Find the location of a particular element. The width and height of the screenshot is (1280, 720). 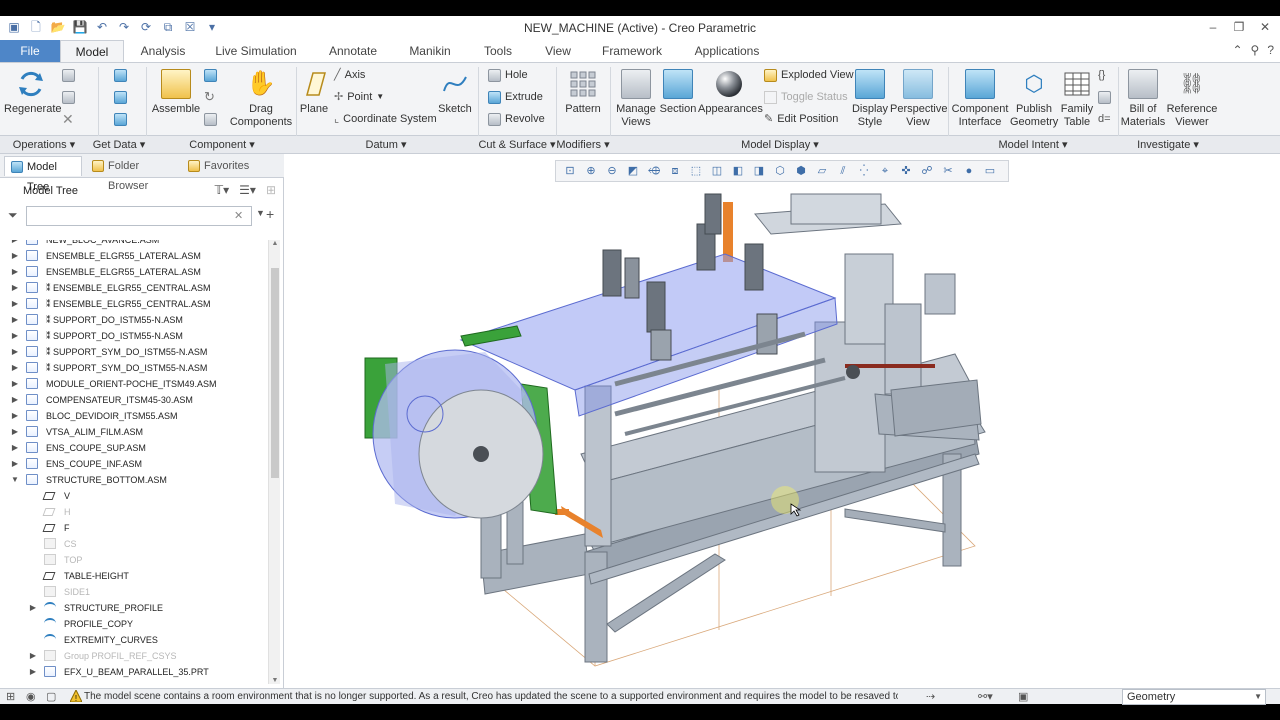

search-icon: ⚲ is located at coordinates (1255, 50).